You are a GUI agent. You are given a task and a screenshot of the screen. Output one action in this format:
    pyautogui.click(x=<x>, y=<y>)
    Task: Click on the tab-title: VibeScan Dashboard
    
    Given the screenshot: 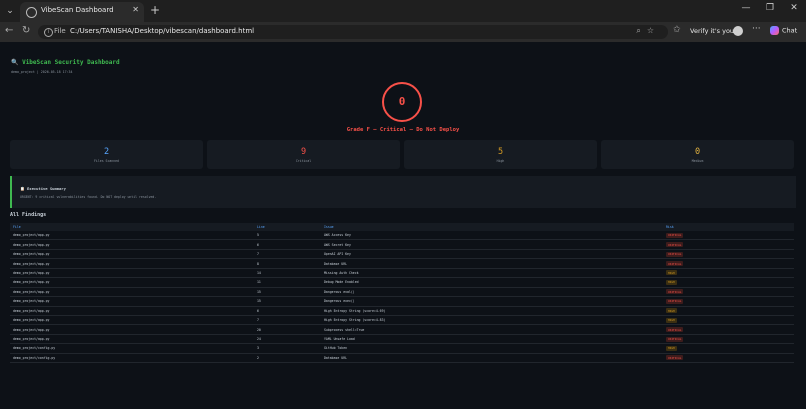 What is the action you would take?
    pyautogui.click(x=77, y=10)
    